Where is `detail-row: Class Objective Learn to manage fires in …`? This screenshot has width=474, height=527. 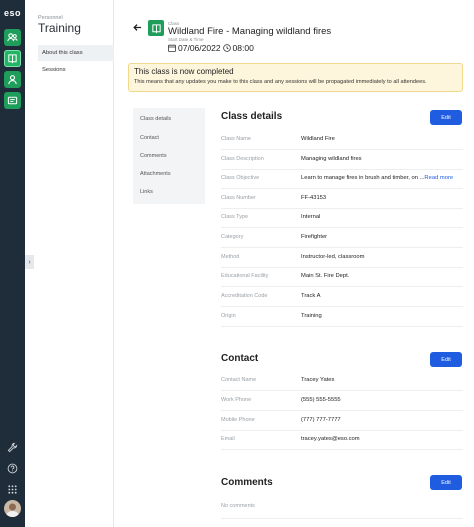
detail-row: Class Objective Learn to manage fires in … is located at coordinates (342, 179).